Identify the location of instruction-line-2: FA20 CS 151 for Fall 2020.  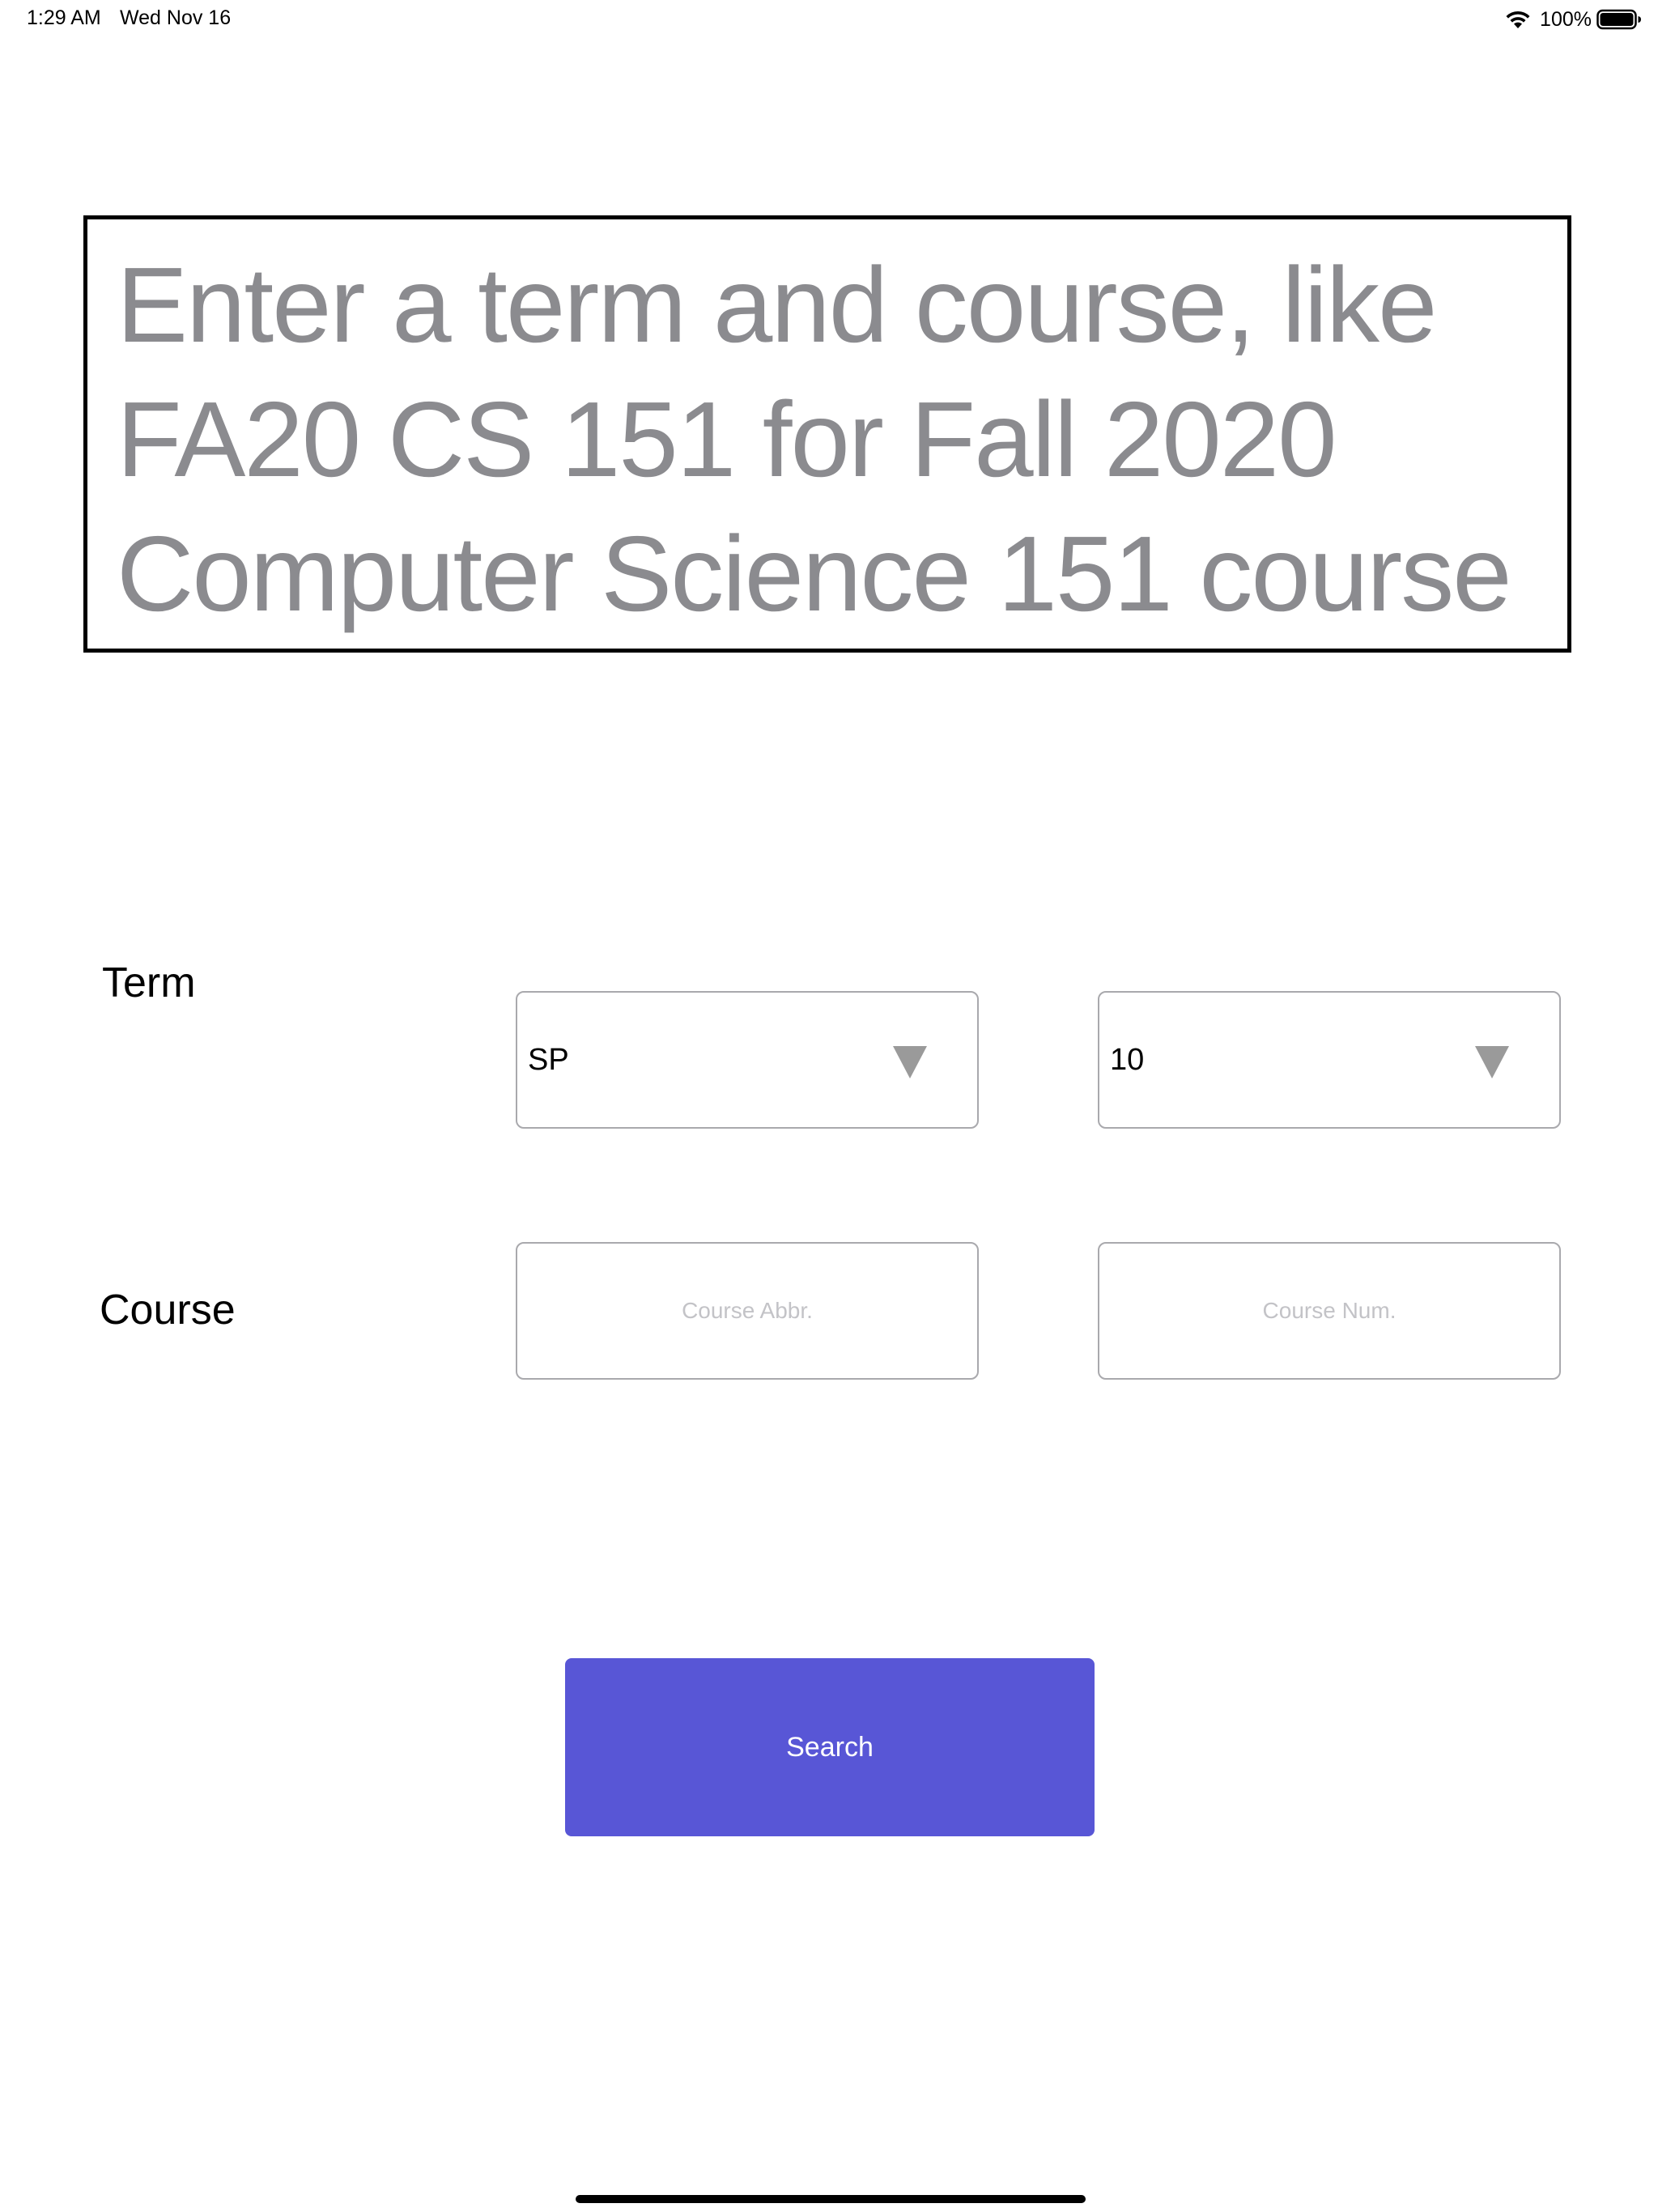
(727, 439).